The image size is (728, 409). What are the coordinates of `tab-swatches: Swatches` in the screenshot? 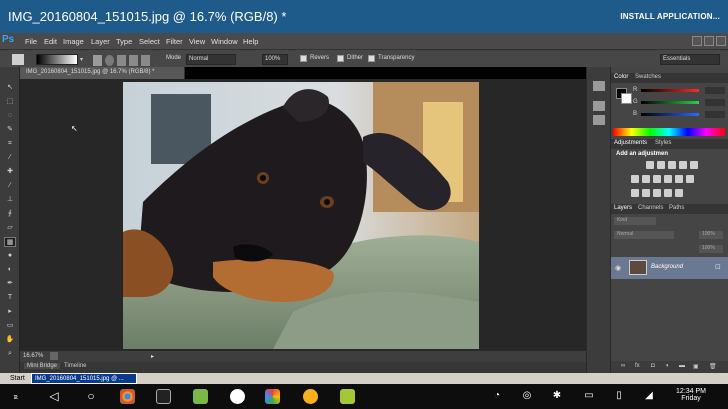 It's located at (648, 77).